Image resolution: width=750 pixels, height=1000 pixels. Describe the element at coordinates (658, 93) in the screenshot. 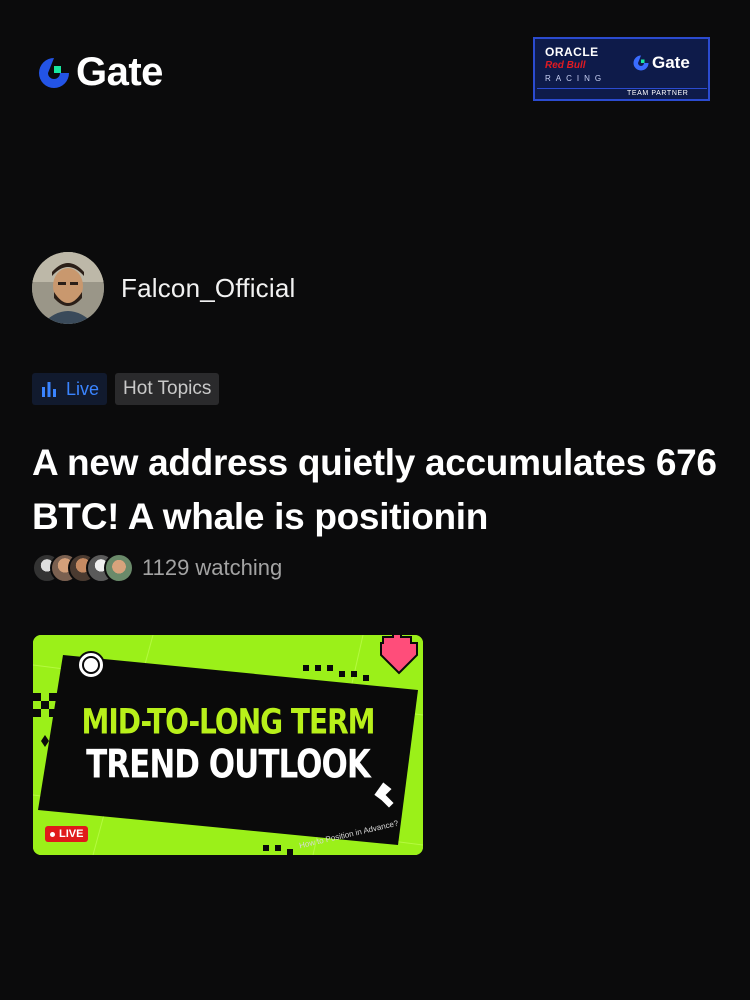

I see `team-partner-text: TEAM PARTNER` at that location.